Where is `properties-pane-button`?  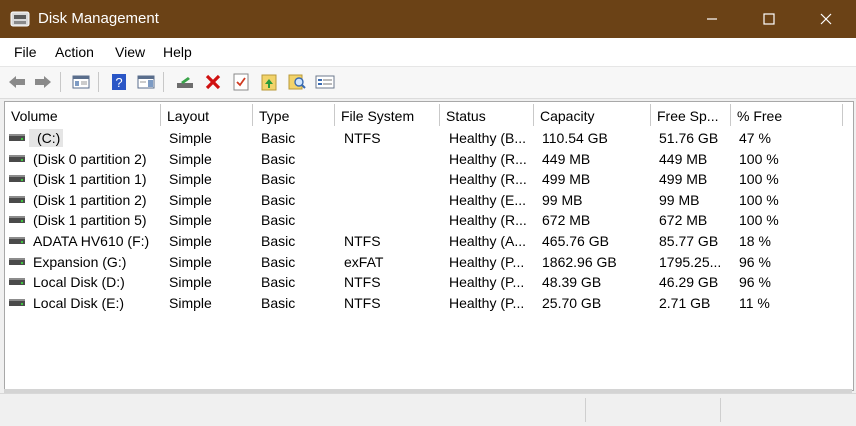
properties-pane-button is located at coordinates (146, 82).